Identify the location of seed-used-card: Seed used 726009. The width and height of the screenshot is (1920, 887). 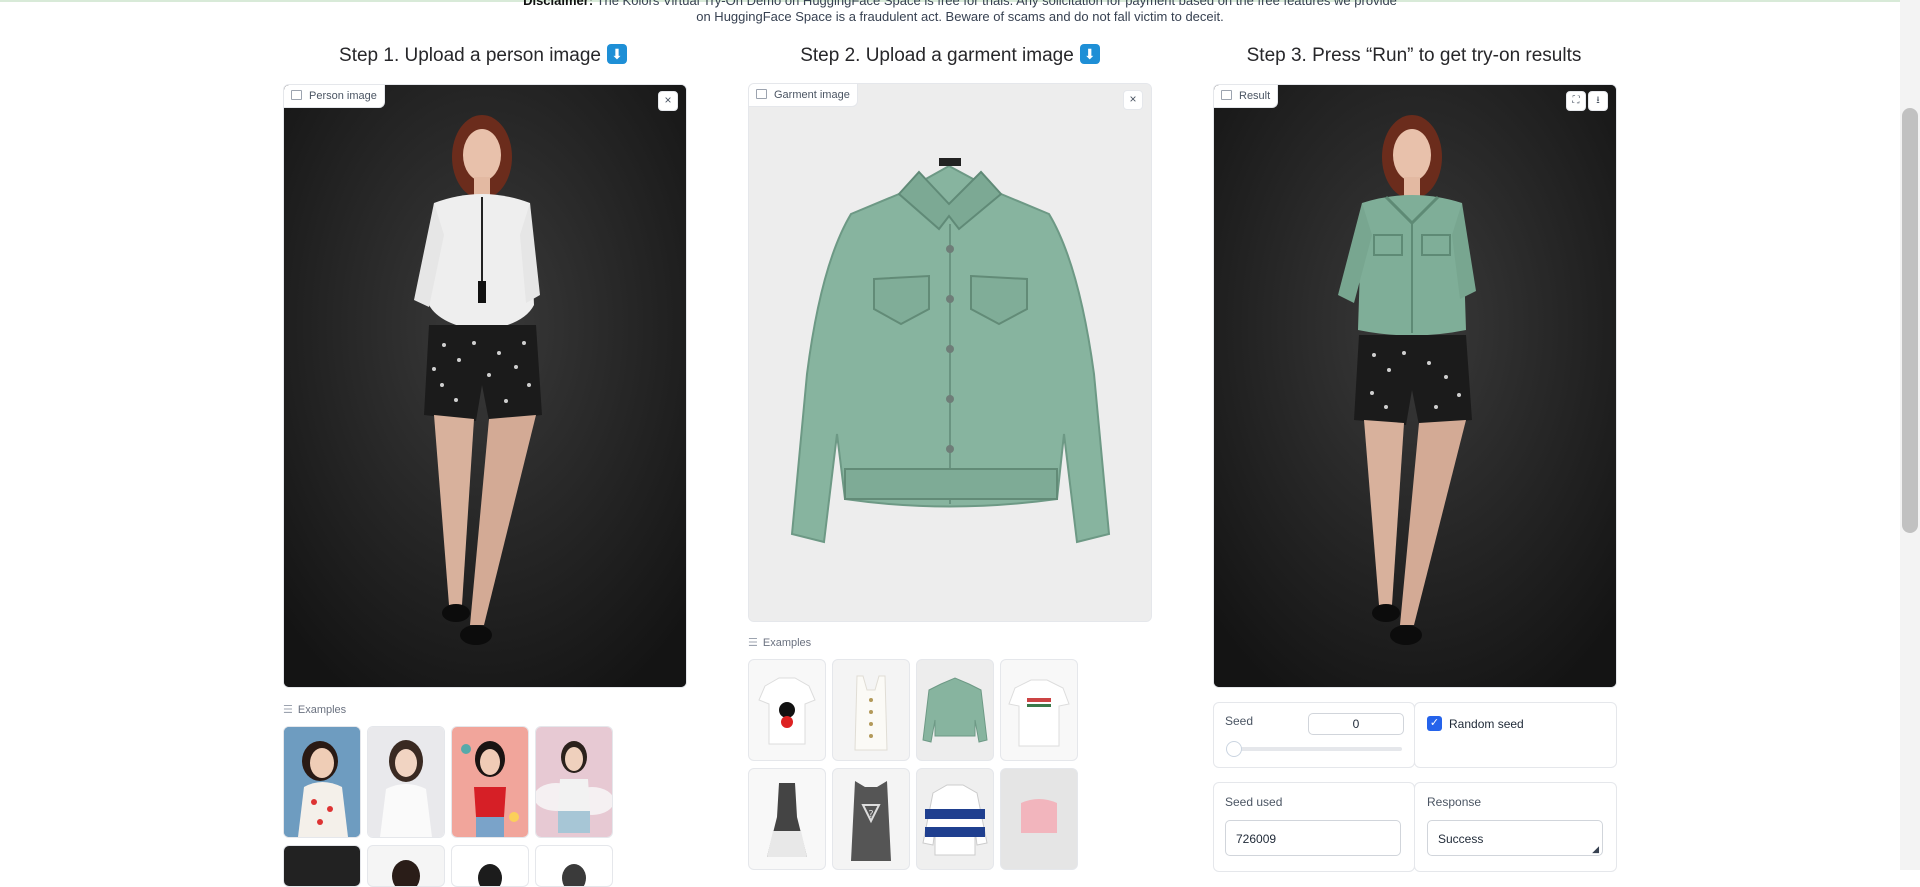
(1314, 827).